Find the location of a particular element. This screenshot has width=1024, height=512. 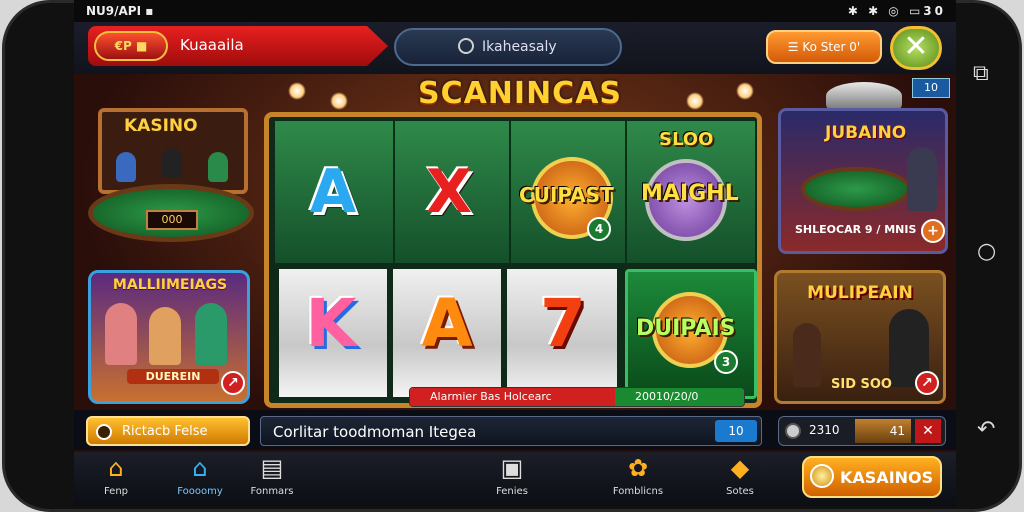

nav-label: Foooomy is located at coordinates (200, 491).